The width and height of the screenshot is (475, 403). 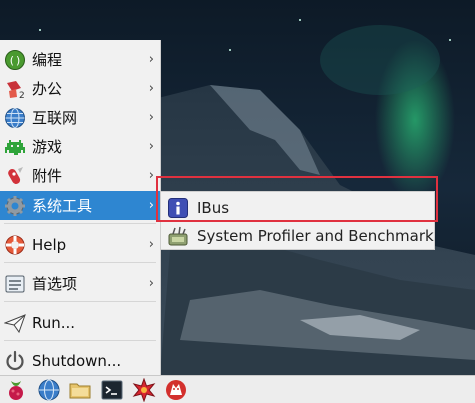 What do you see at coordinates (15, 323) in the screenshot?
I see `run-paper-plane-icon` at bounding box center [15, 323].